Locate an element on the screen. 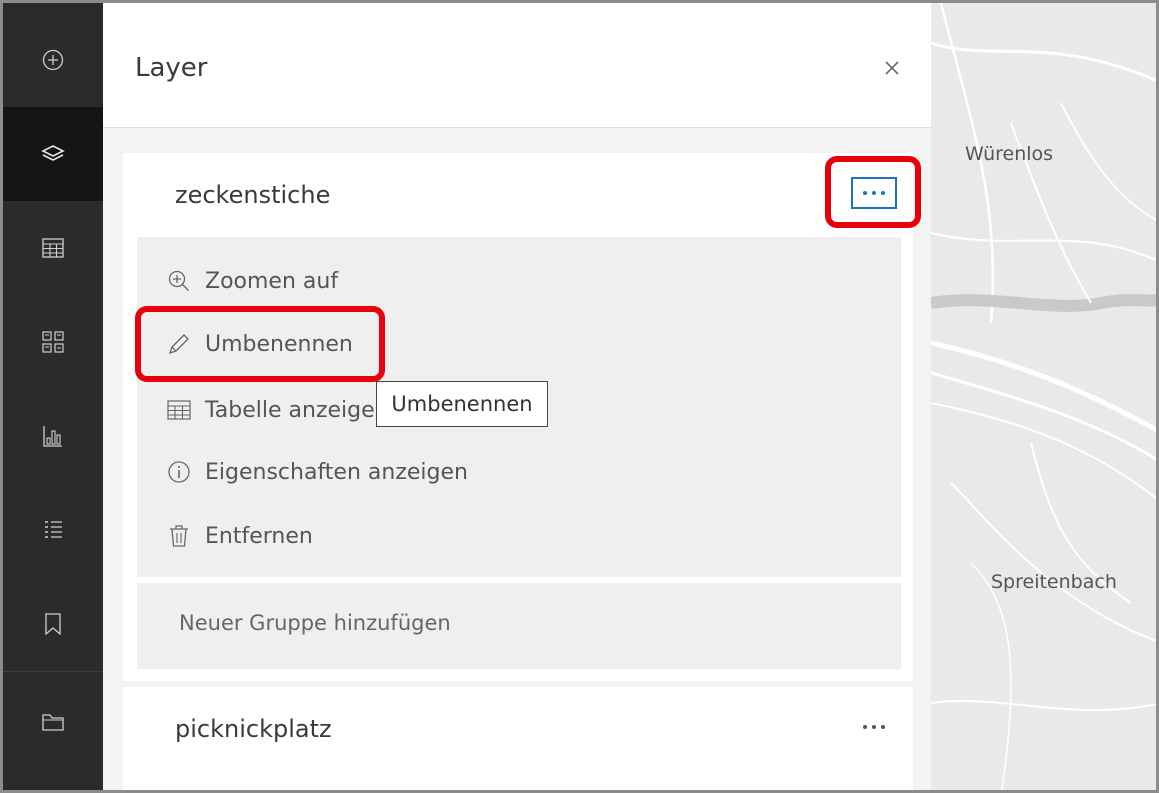  toolbar-layers-button is located at coordinates (53, 154).